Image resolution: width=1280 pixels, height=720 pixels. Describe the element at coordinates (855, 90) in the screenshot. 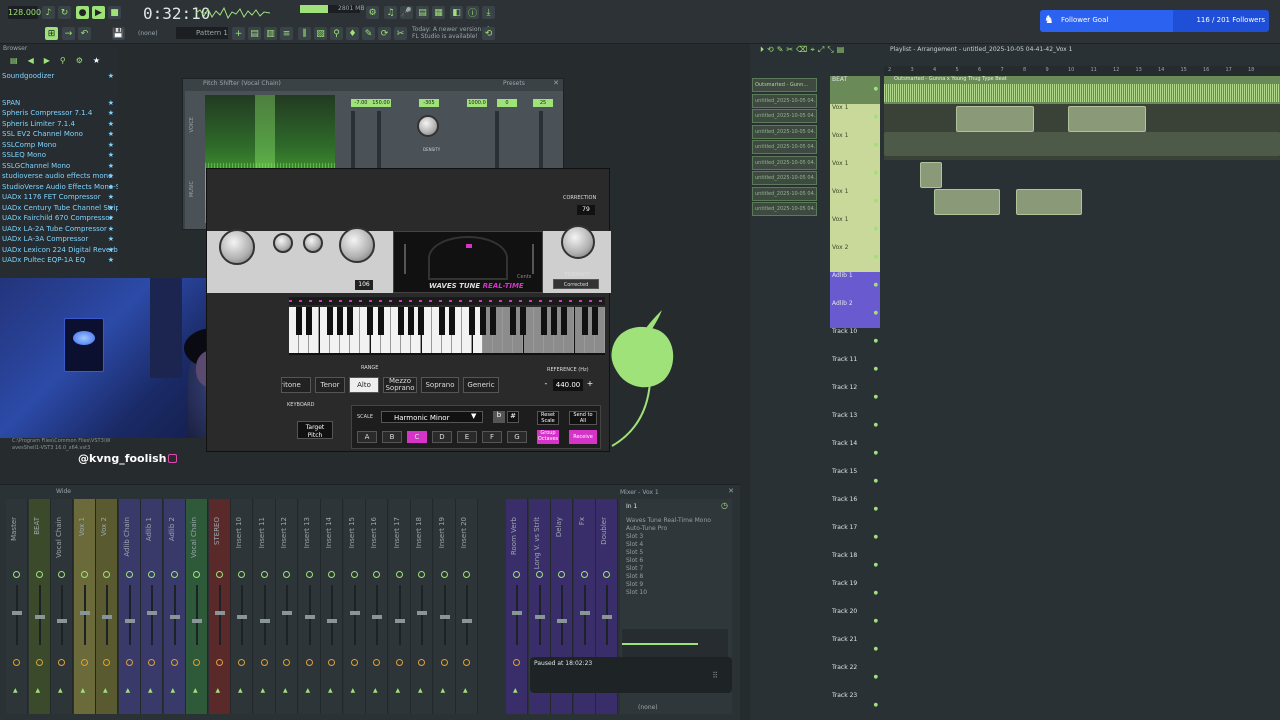

I see `track-header: BEAT ●` at that location.